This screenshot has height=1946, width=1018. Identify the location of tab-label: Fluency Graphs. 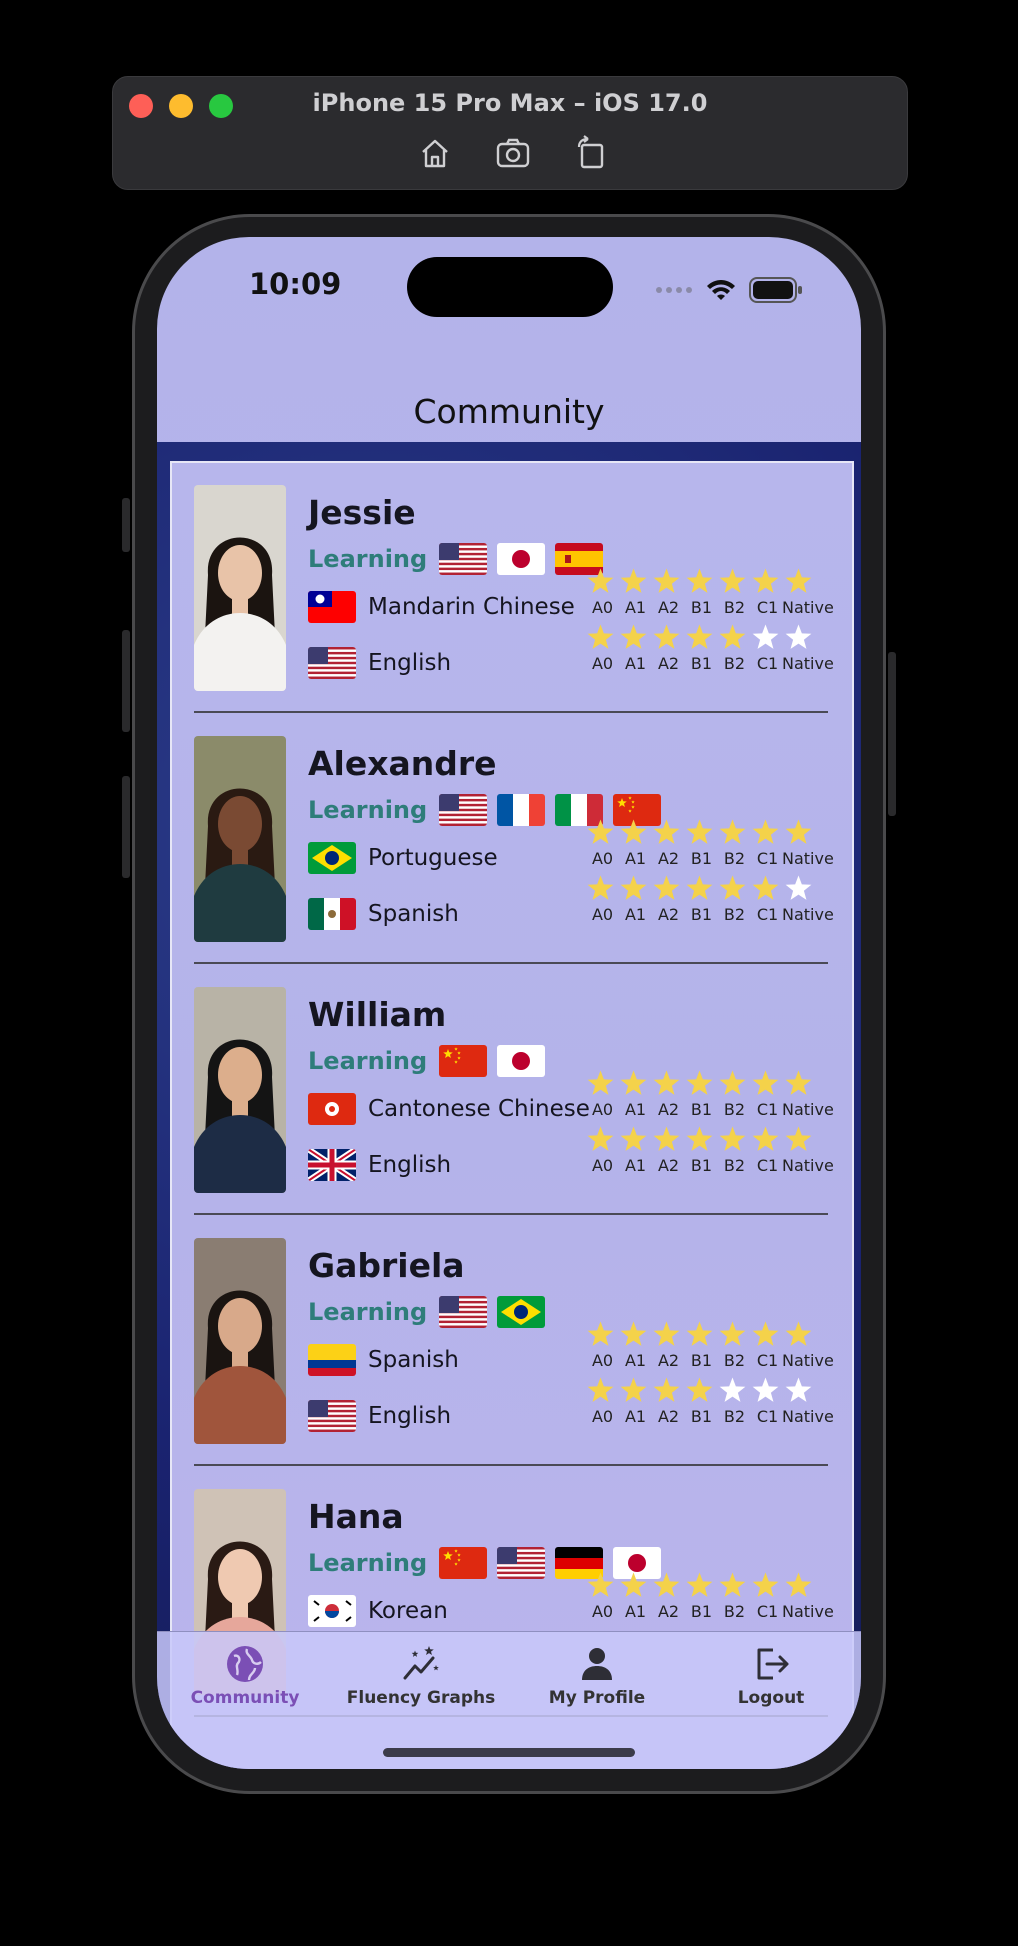
(421, 1698).